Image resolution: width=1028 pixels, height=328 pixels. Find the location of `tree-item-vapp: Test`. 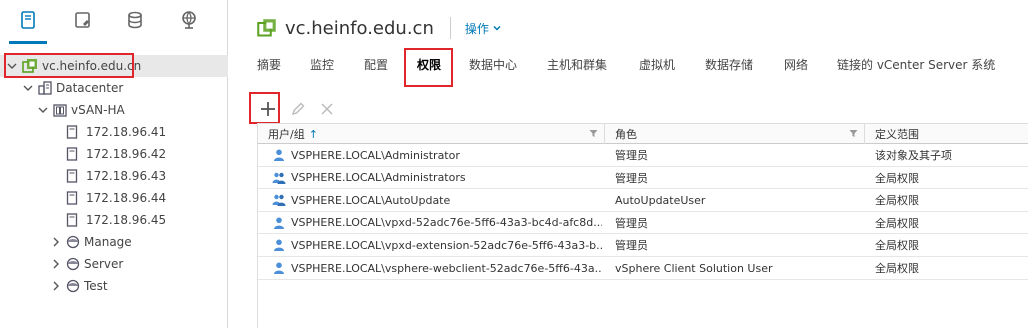

tree-item-vapp: Test is located at coordinates (54, 286).